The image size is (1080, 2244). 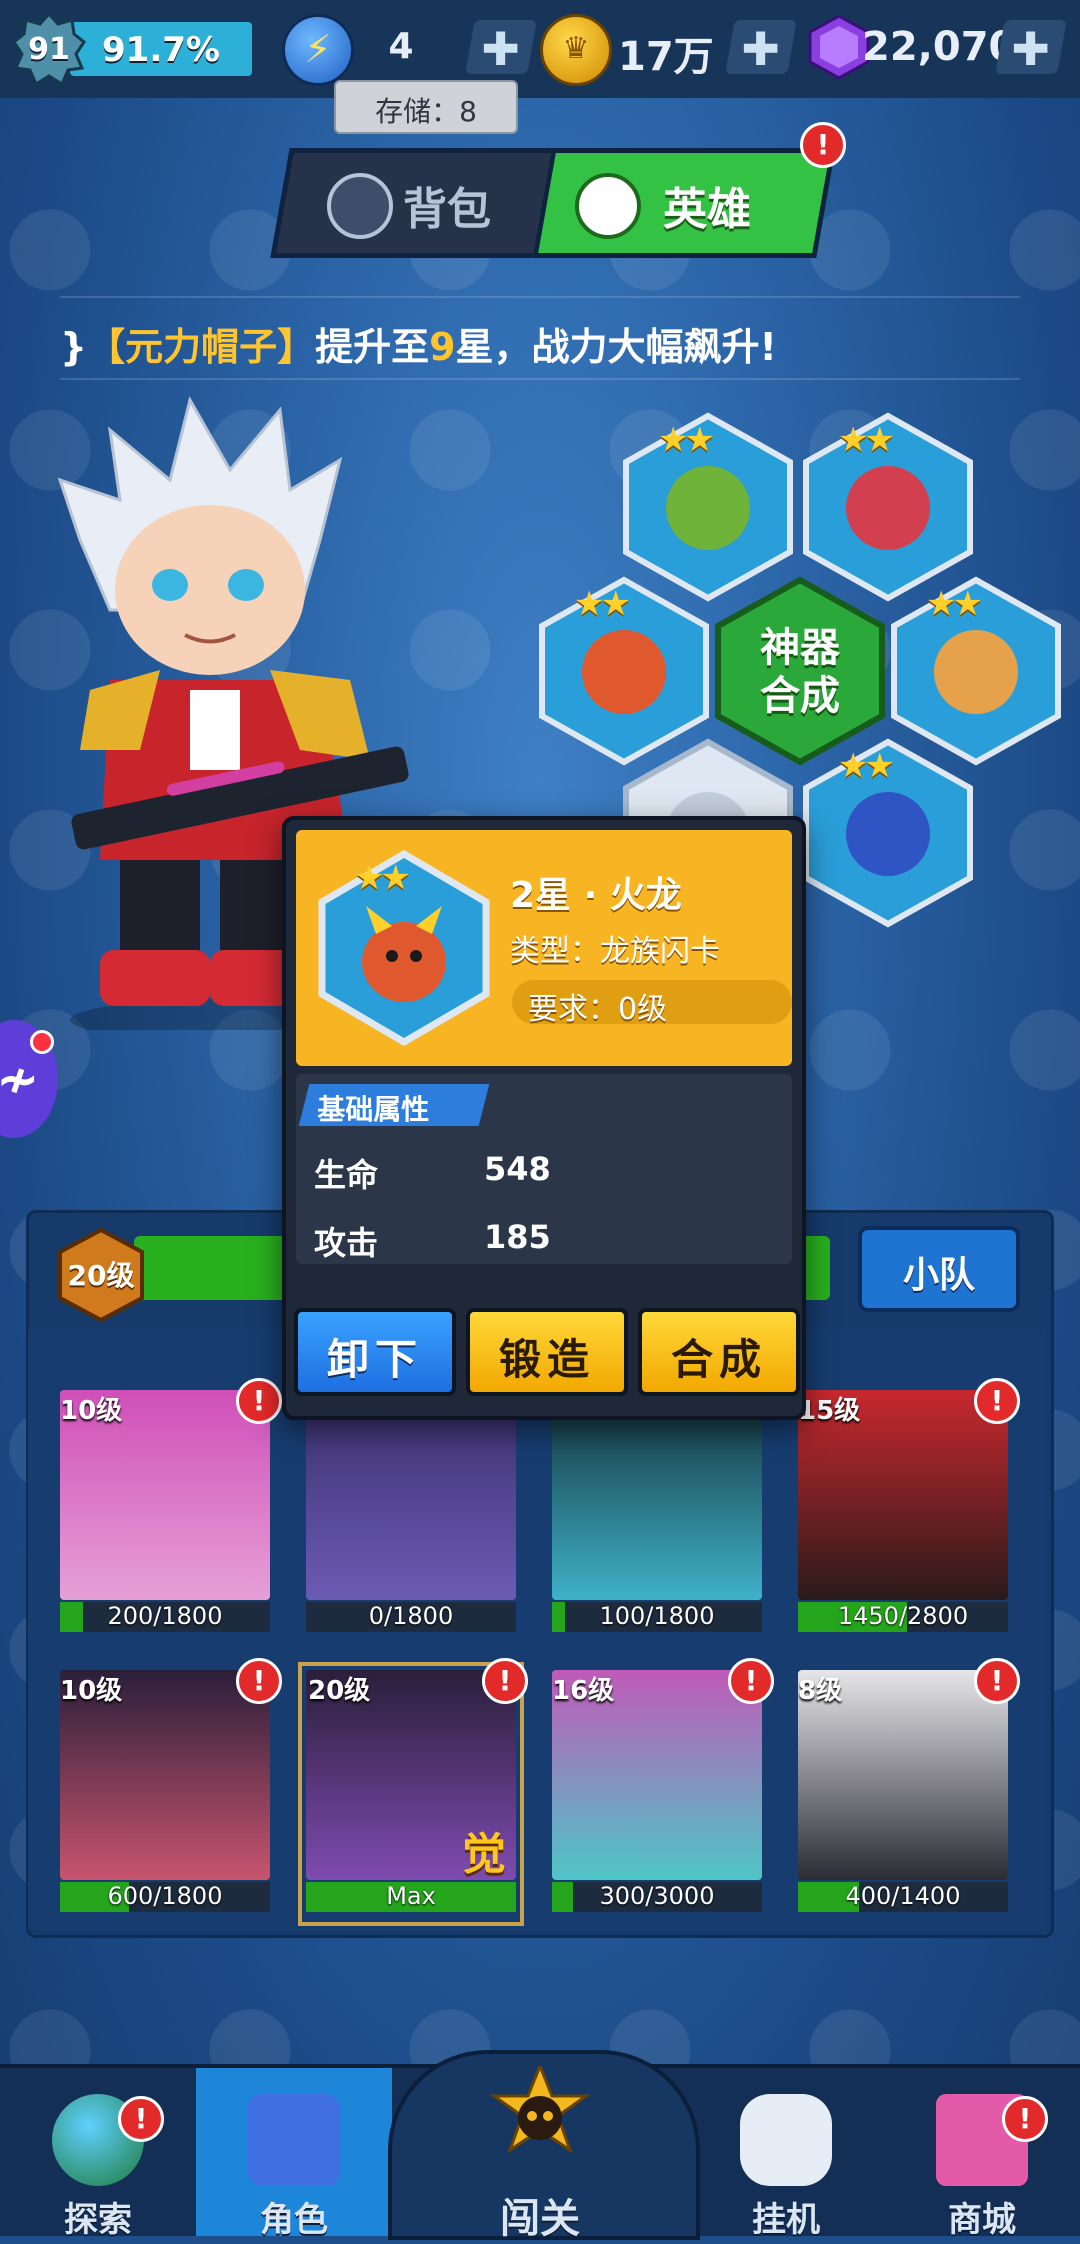 What do you see at coordinates (201, 347) in the screenshot?
I see `announcement-item: 【元力帽子】` at bounding box center [201, 347].